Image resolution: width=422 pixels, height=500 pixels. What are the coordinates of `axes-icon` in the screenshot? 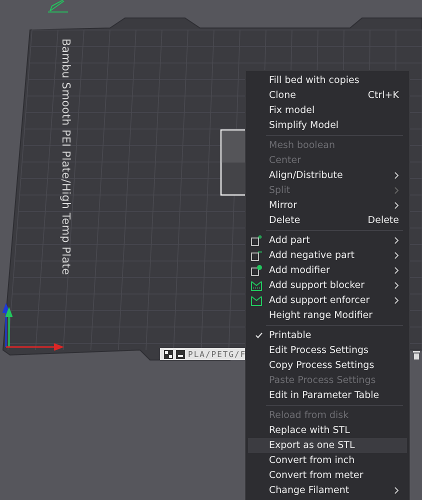 It's located at (33, 326).